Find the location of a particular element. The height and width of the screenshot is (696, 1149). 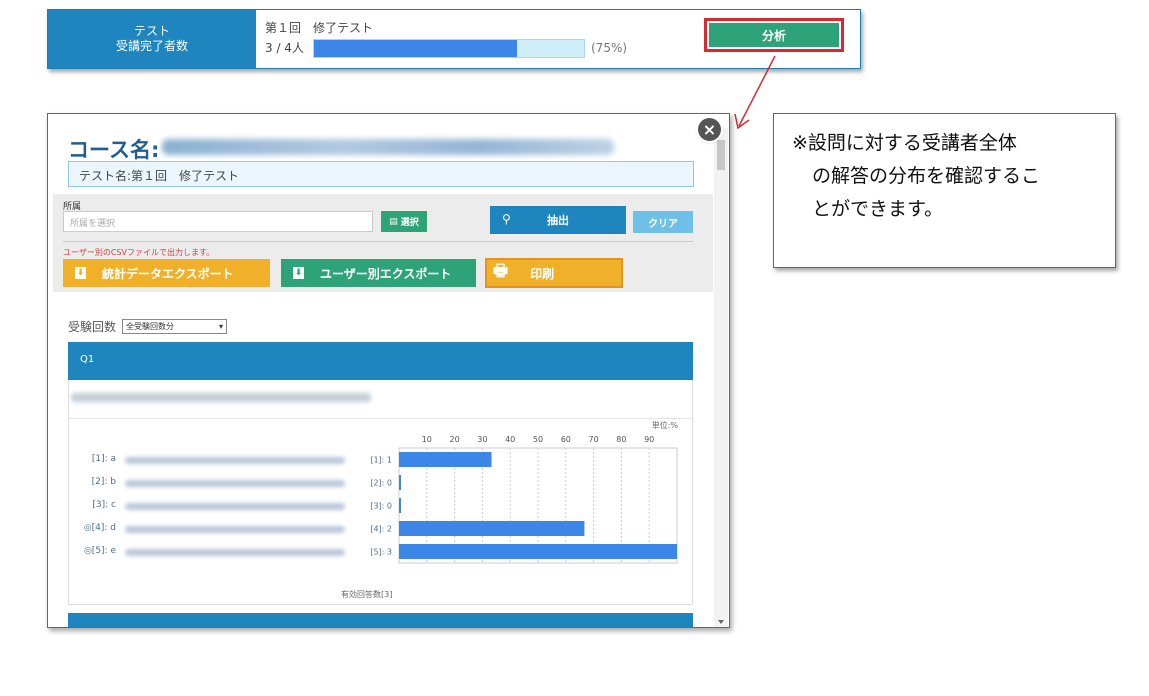

chart-tick-label: 30 is located at coordinates (482, 439).